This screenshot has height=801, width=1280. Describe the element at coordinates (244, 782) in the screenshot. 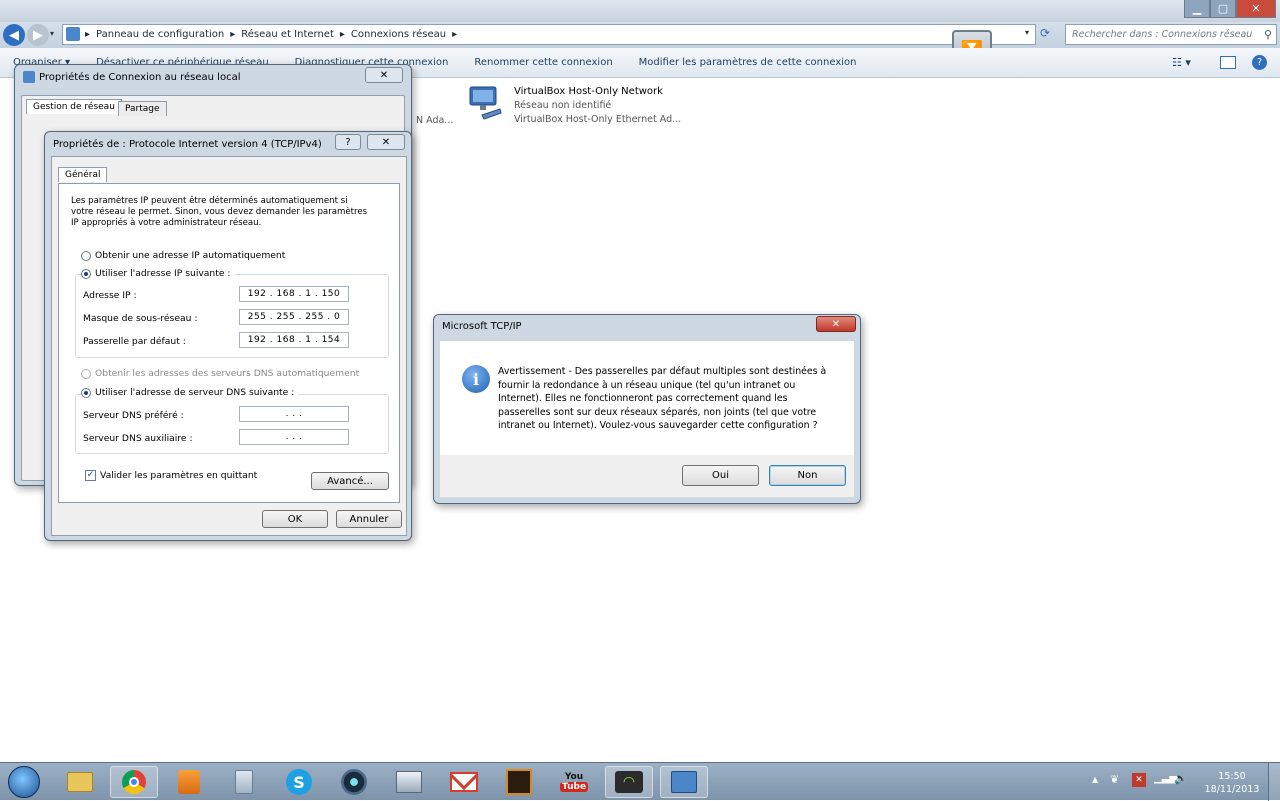

I see `recycle-bin-icon` at that location.